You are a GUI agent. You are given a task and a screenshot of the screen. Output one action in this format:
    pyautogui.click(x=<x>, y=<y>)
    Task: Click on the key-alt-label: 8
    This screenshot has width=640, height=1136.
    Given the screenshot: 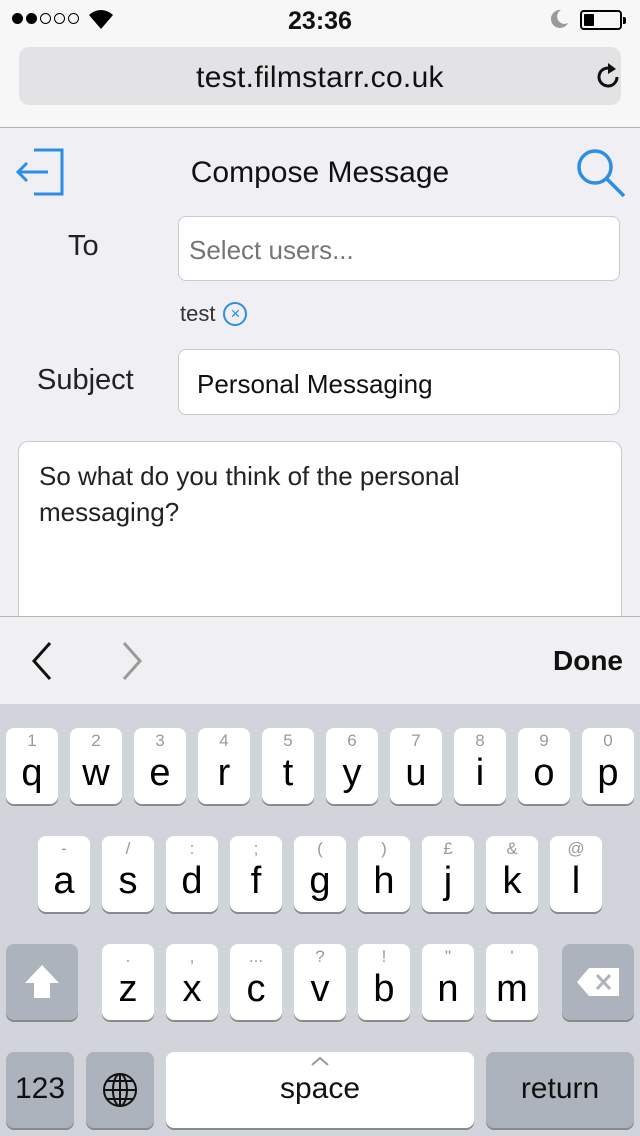 What is the action you would take?
    pyautogui.click(x=480, y=740)
    